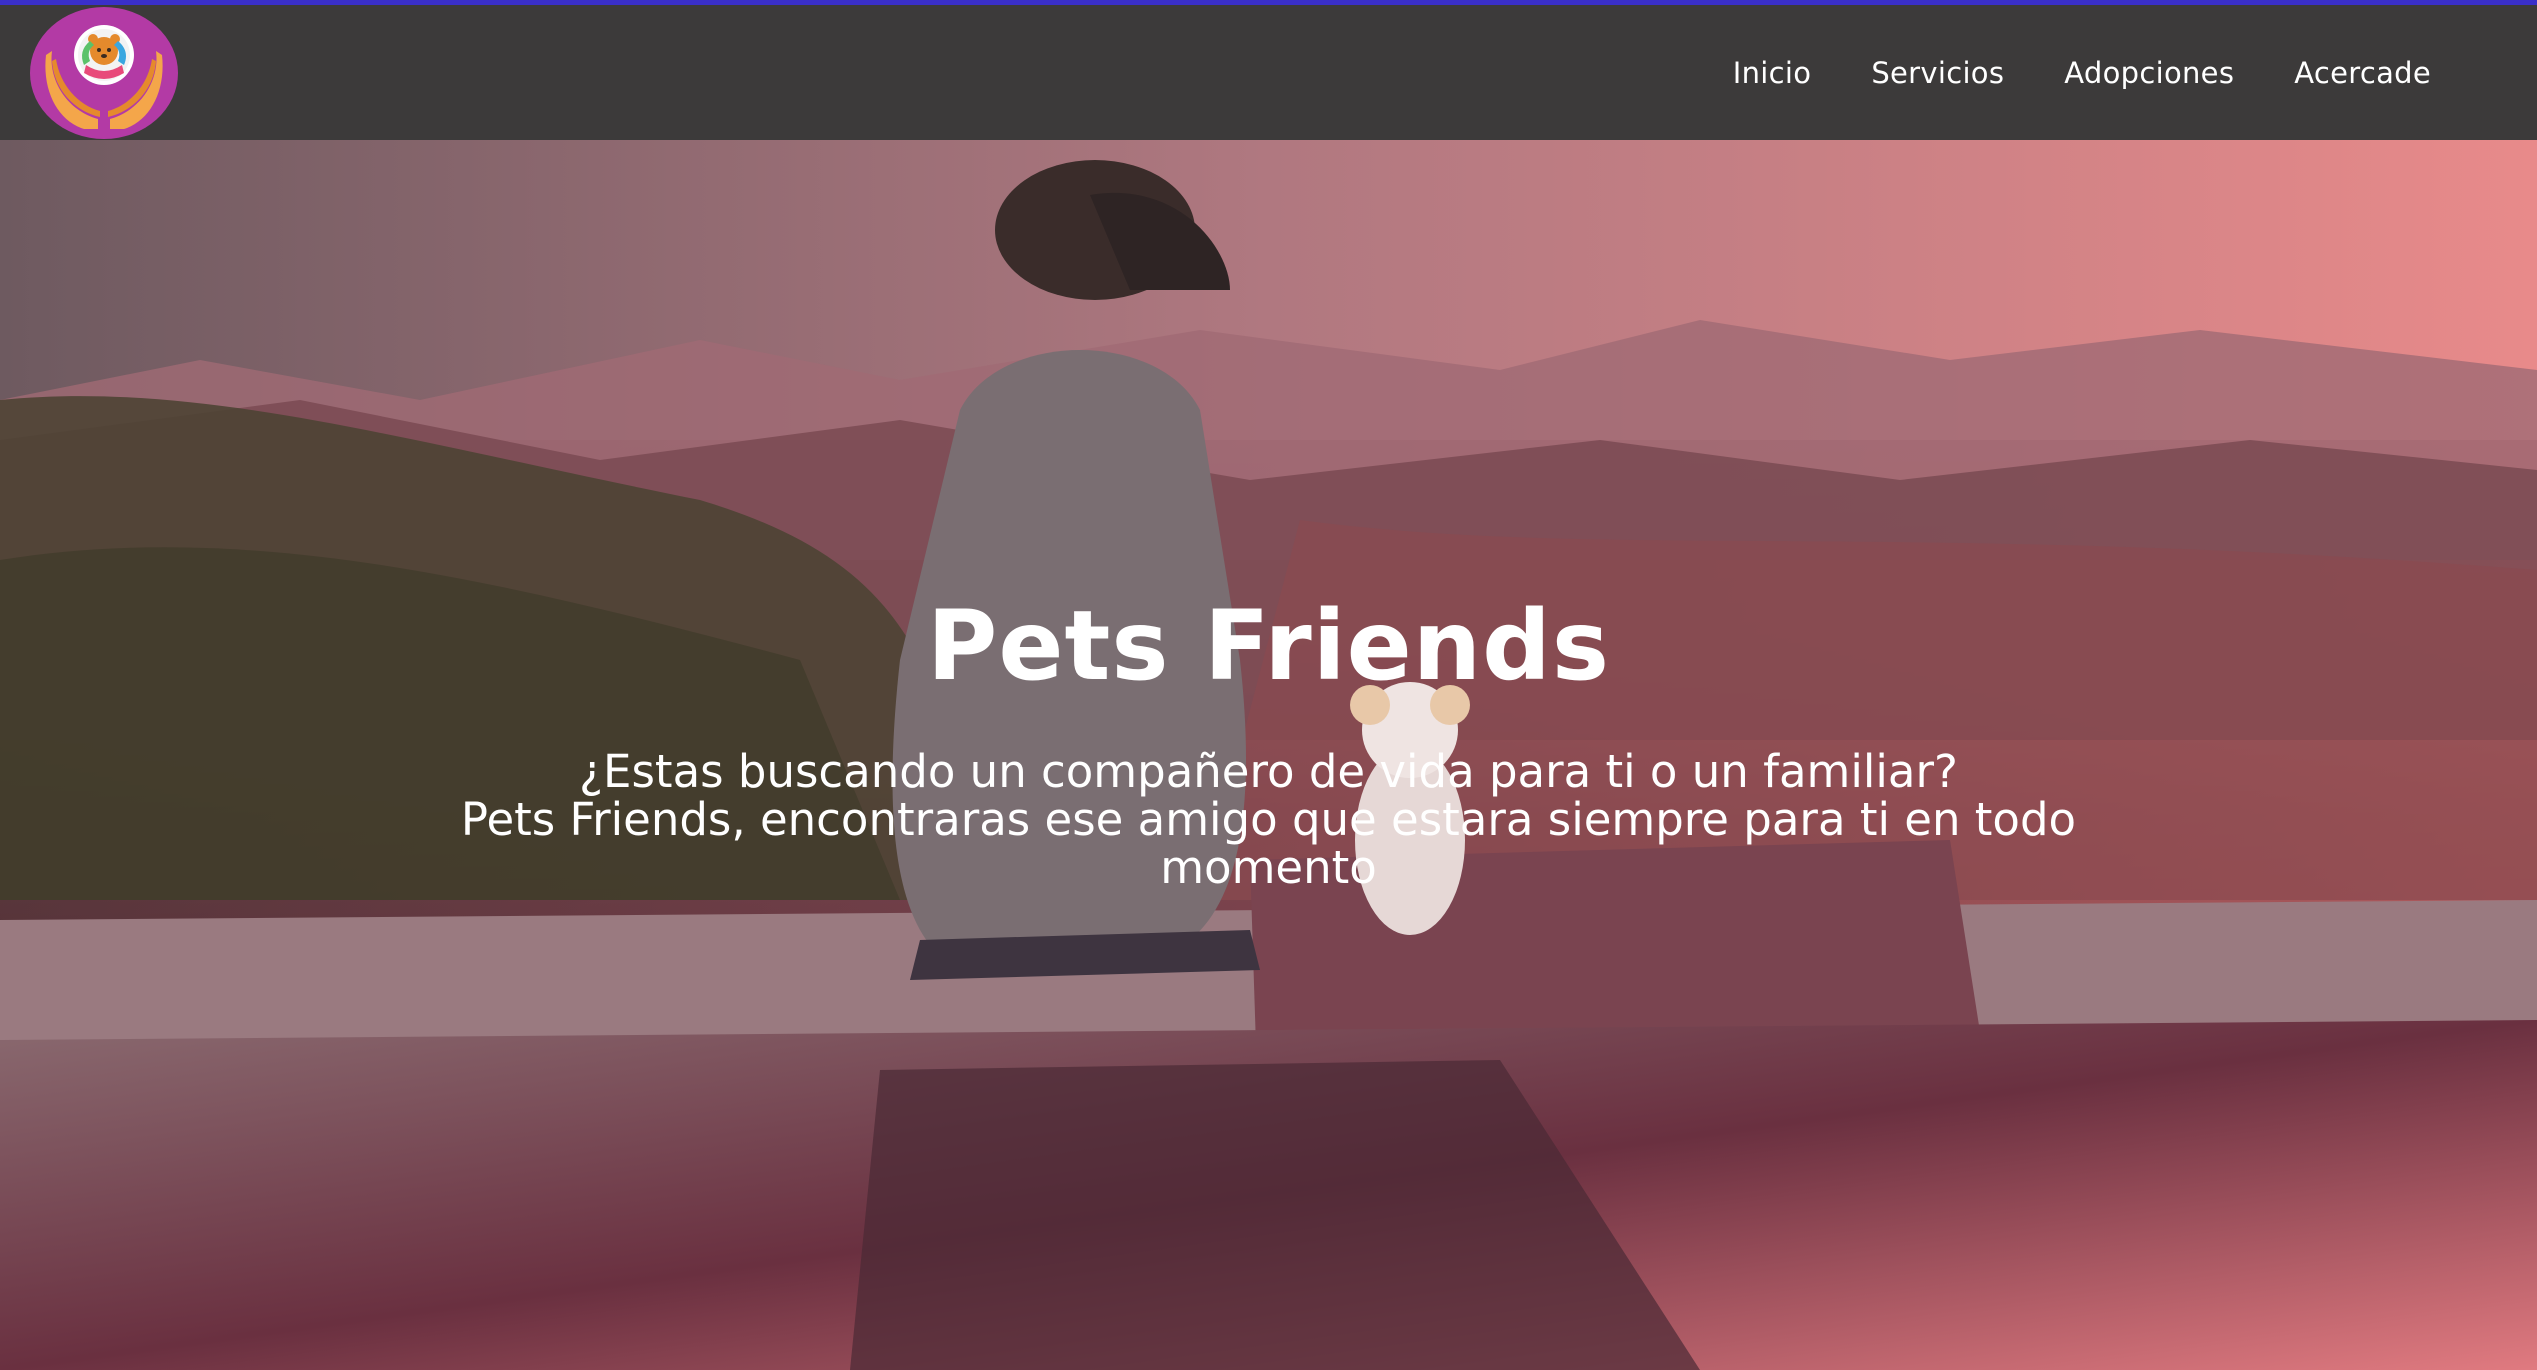 The image size is (2537, 1370). What do you see at coordinates (603, 819) in the screenshot?
I see `hero-brand-name: Pets Friends,` at bounding box center [603, 819].